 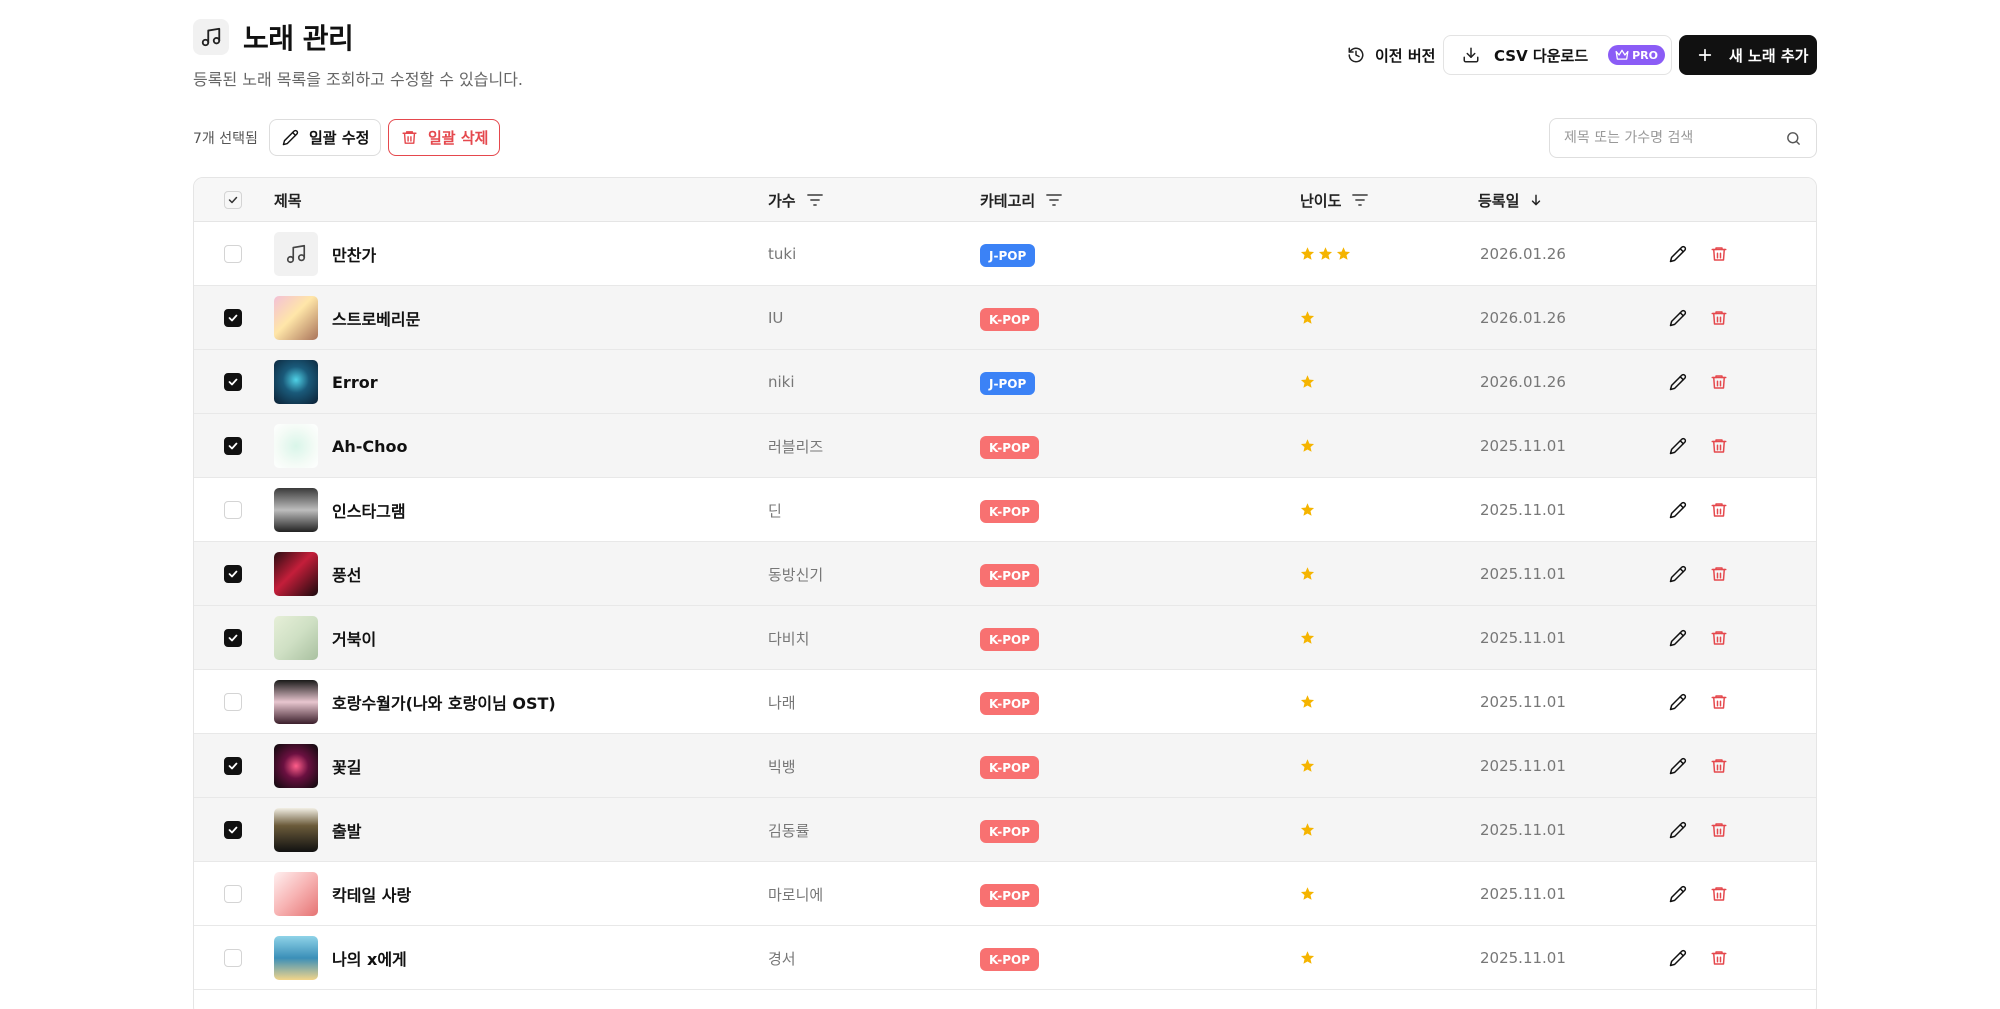 I want to click on table-row: 꽃길 빅뱅 K-POP 2025.11.01, so click(x=1005, y=766).